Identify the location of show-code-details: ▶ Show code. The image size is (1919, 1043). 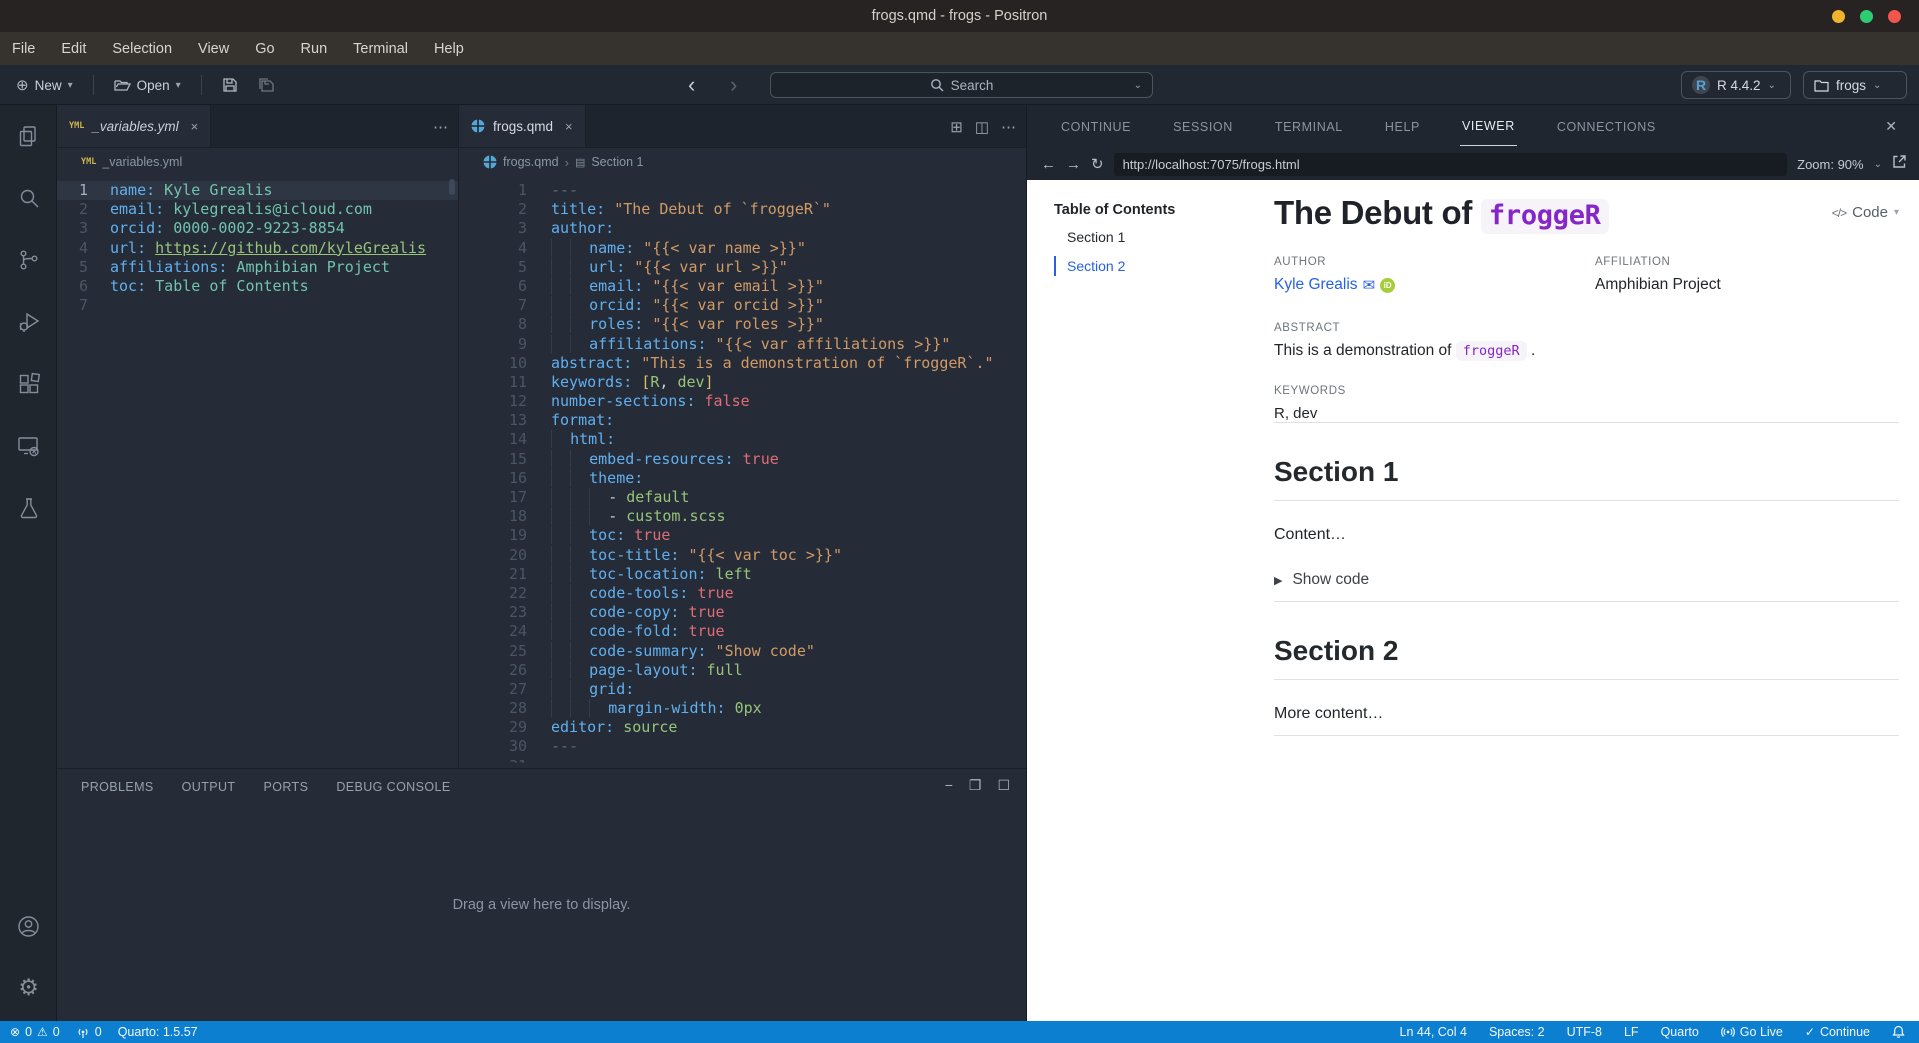
(1586, 580).